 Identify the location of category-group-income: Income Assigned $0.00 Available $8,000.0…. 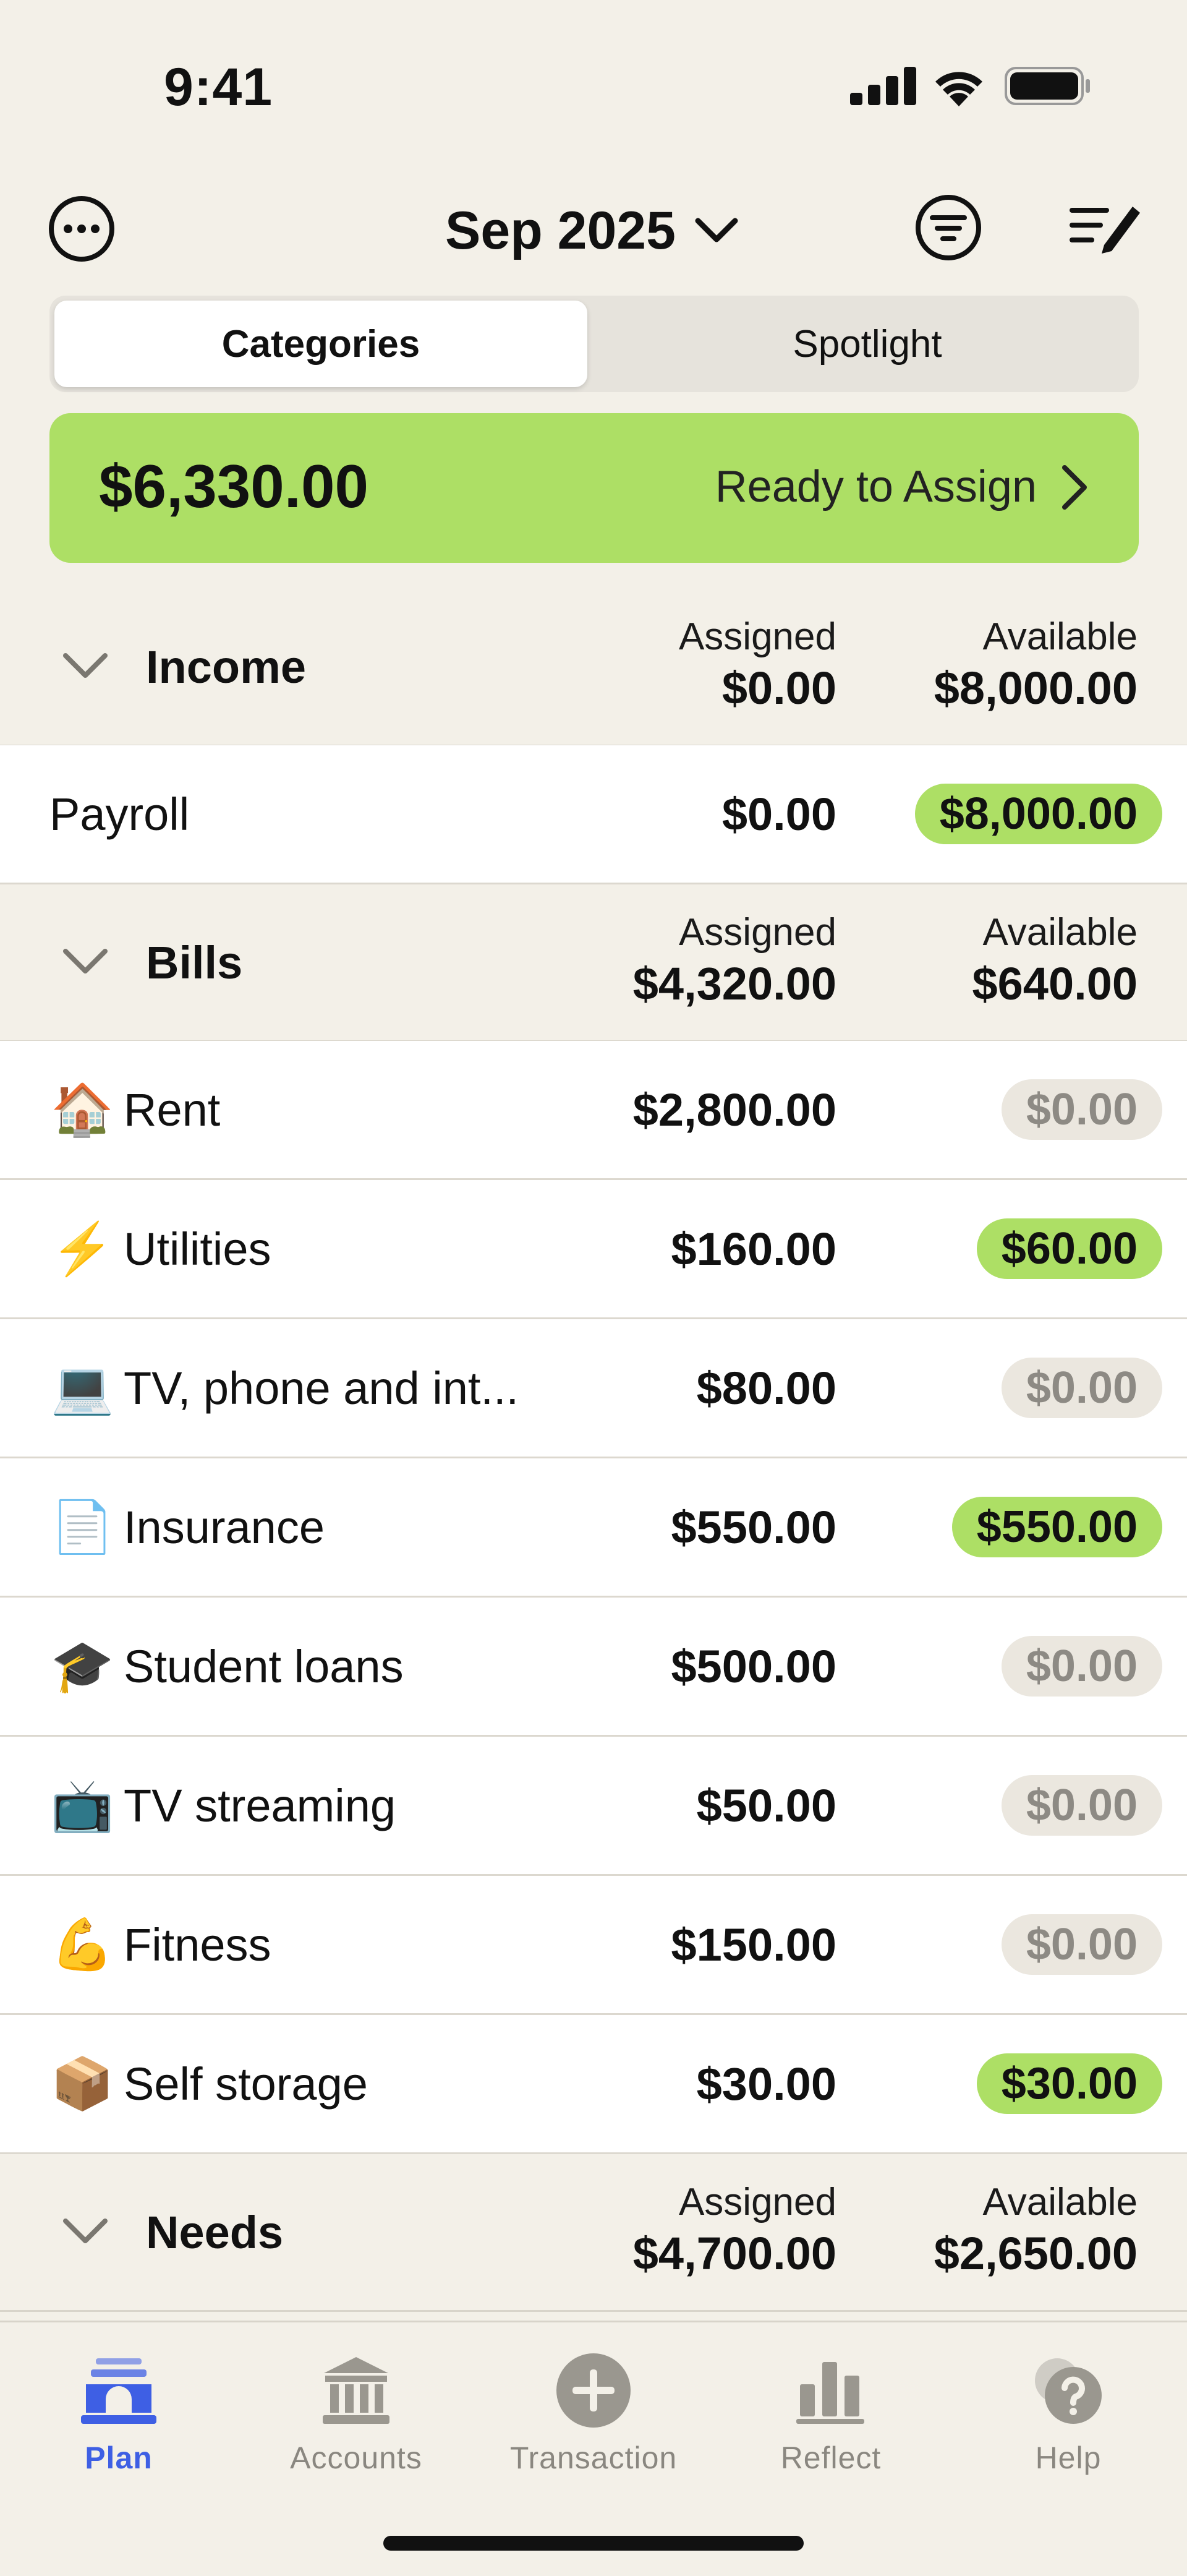
(593, 668).